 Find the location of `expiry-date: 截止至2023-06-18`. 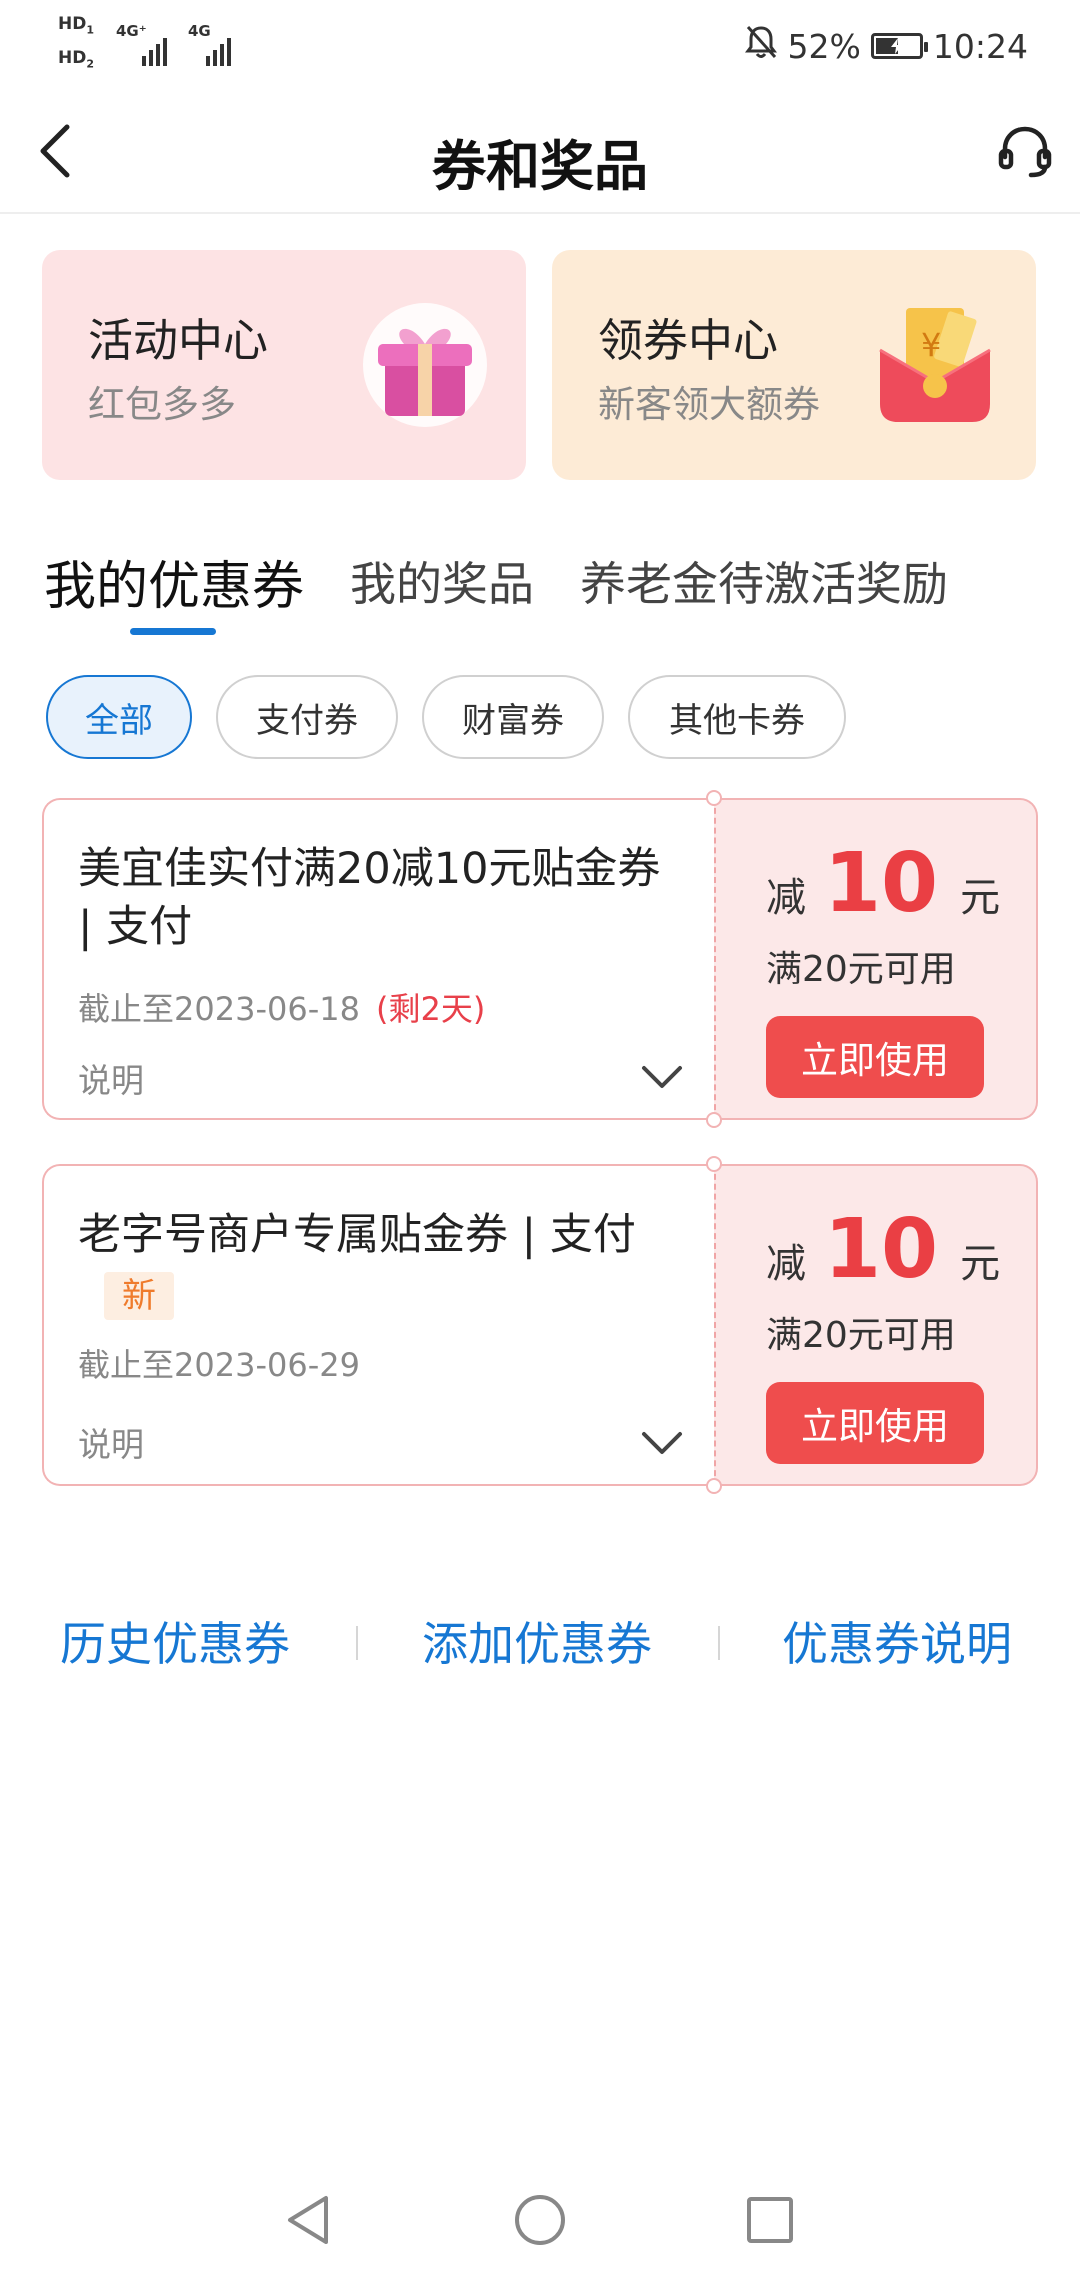

expiry-date: 截止至2023-06-18 is located at coordinates (219, 1009).